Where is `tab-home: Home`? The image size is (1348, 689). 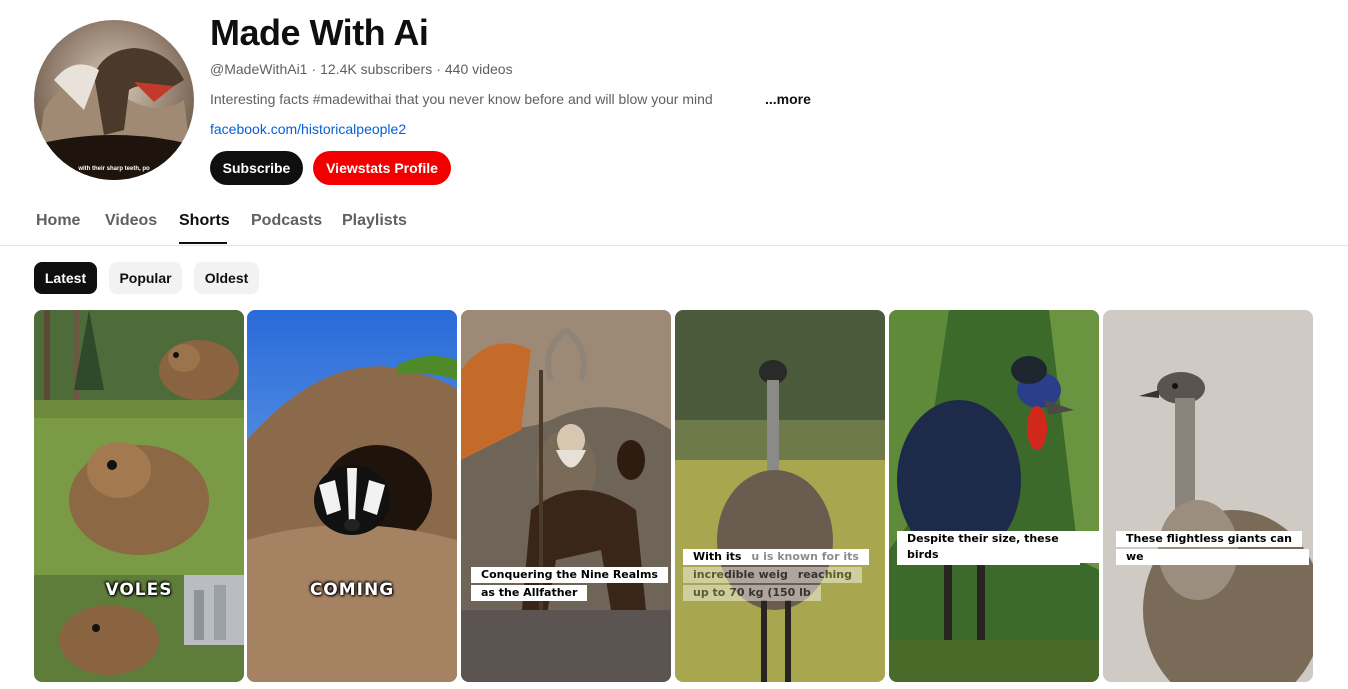
tab-home: Home is located at coordinates (58, 221).